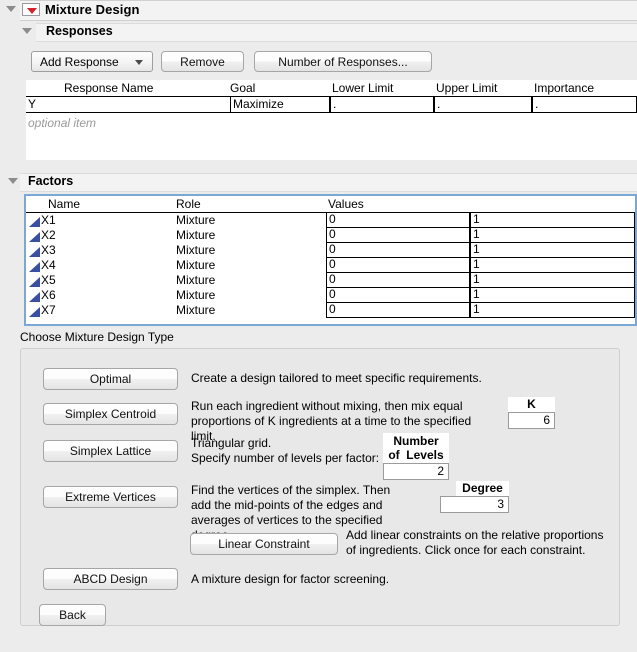 This screenshot has width=637, height=652. What do you see at coordinates (318, 10) in the screenshot?
I see `window-title-bar: Mixture Design` at bounding box center [318, 10].